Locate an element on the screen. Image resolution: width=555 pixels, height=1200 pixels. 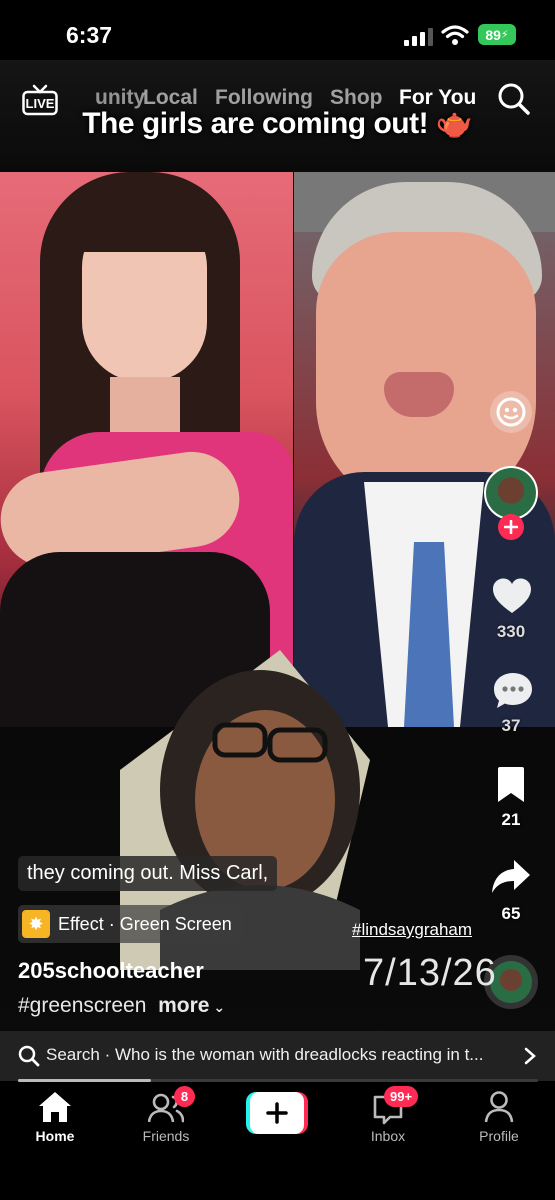
bottom-nav: Home 8 Friends 99+ Inbox Profile is located at coordinates (277, 1141).